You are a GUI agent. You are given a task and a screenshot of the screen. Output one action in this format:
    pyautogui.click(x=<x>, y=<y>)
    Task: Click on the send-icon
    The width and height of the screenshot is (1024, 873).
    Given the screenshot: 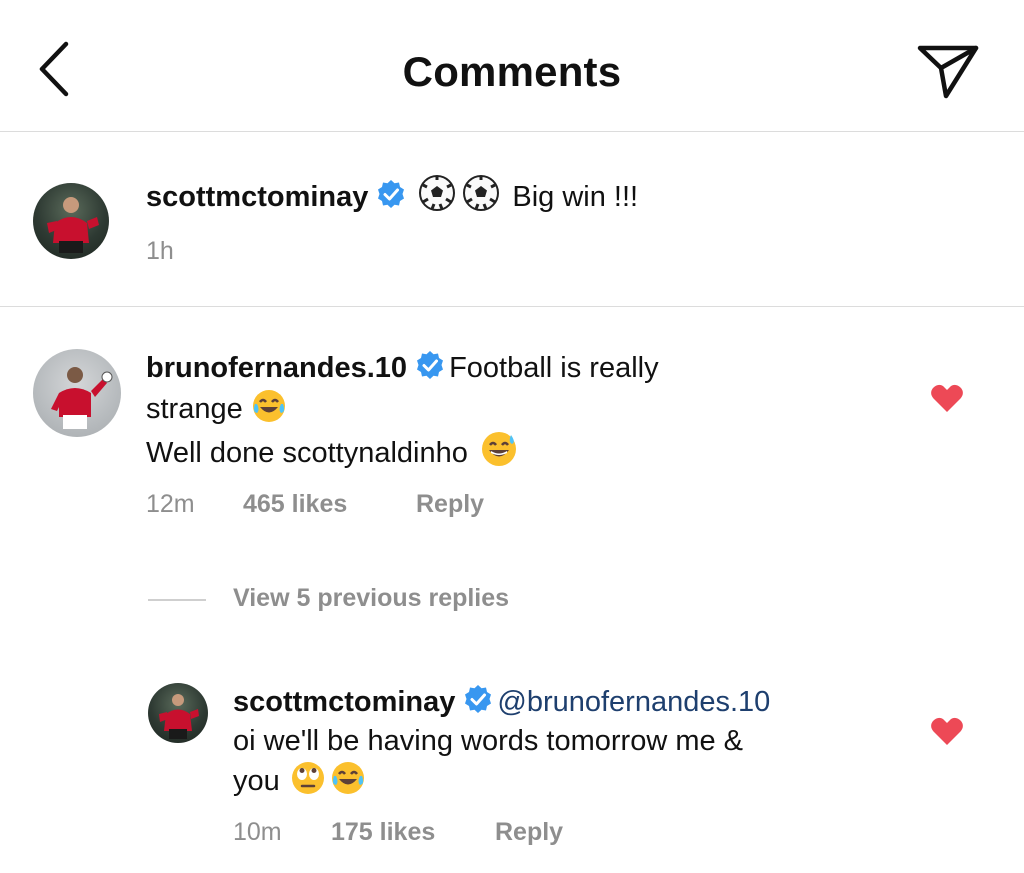 What is the action you would take?
    pyautogui.click(x=948, y=72)
    